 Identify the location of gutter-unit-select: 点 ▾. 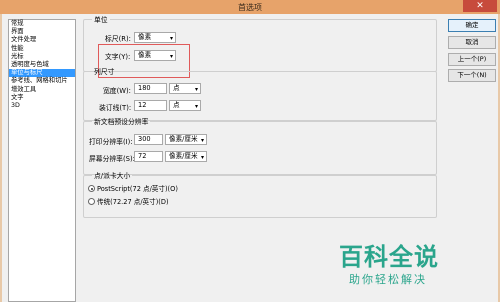
(185, 105).